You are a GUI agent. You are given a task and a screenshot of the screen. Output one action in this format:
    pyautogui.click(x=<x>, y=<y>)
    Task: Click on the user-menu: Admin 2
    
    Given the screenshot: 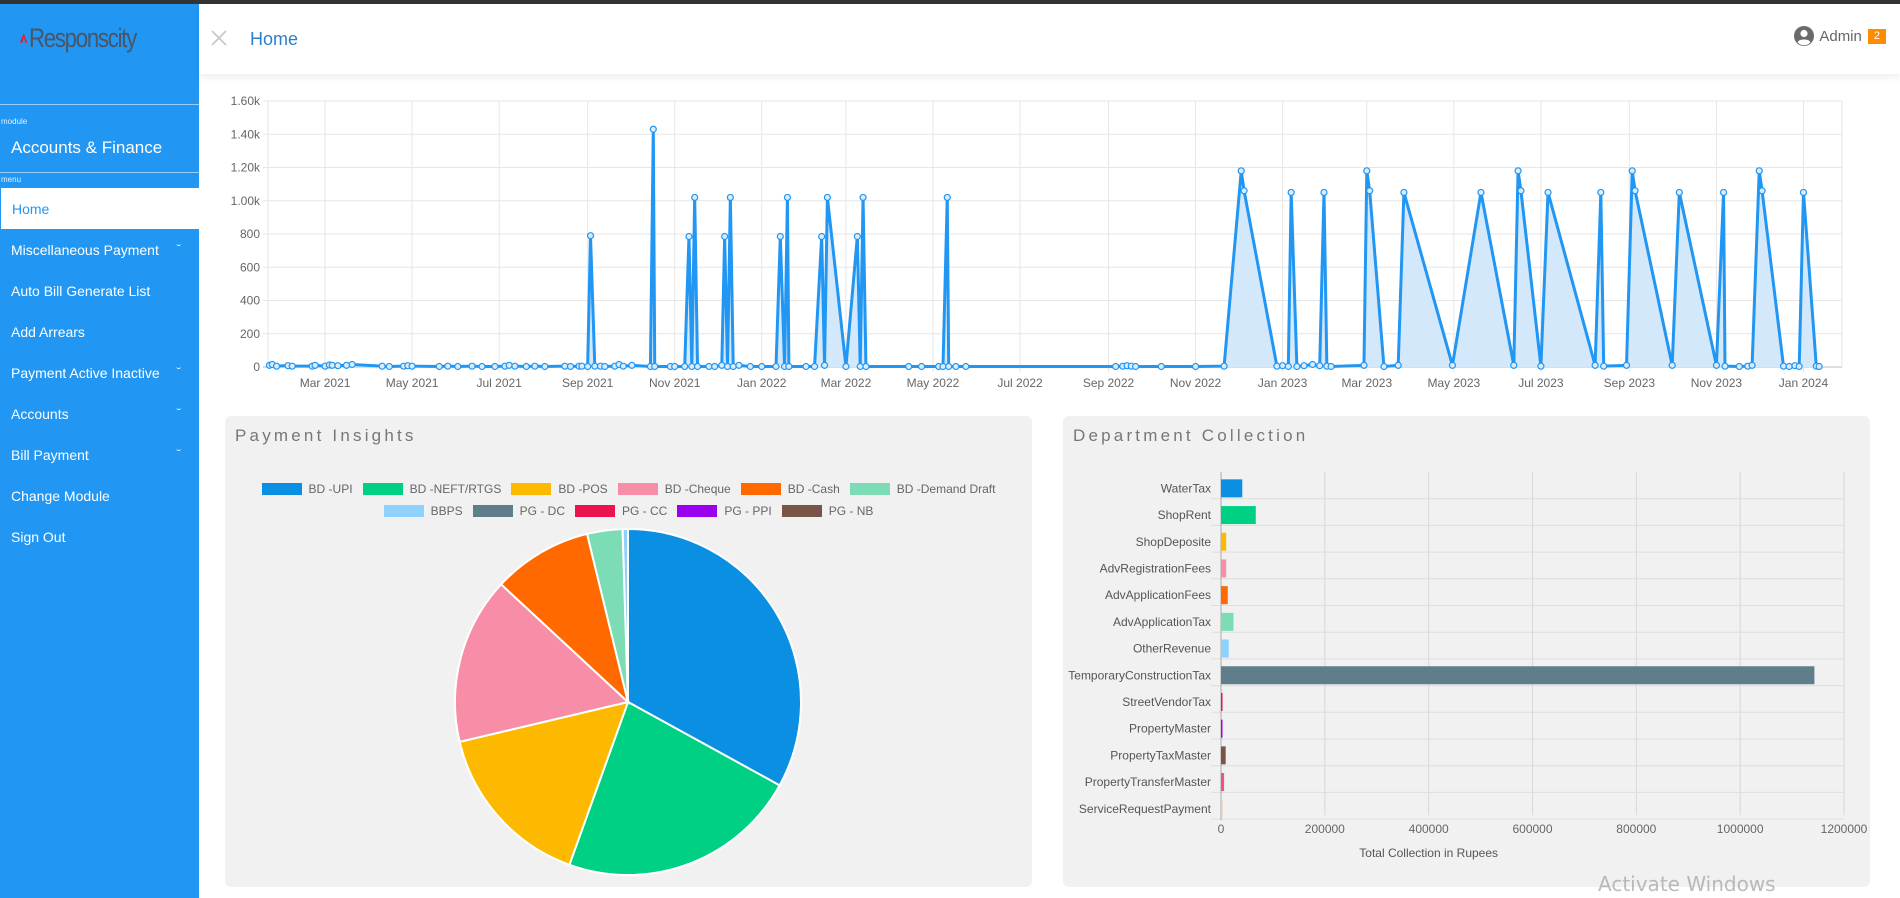 What is the action you would take?
    pyautogui.click(x=1840, y=36)
    